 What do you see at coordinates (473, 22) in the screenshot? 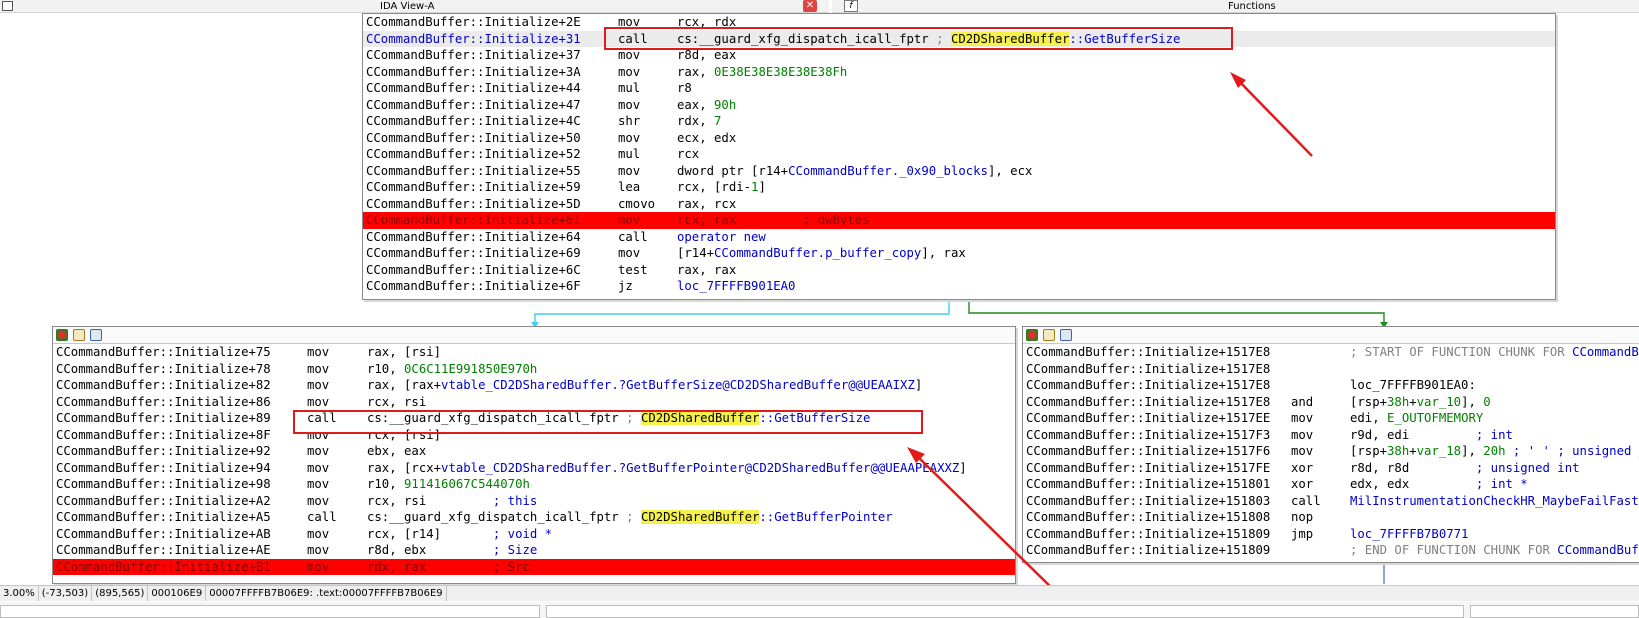
I see `address-label: CCommandBuffer::Initialize+2E` at bounding box center [473, 22].